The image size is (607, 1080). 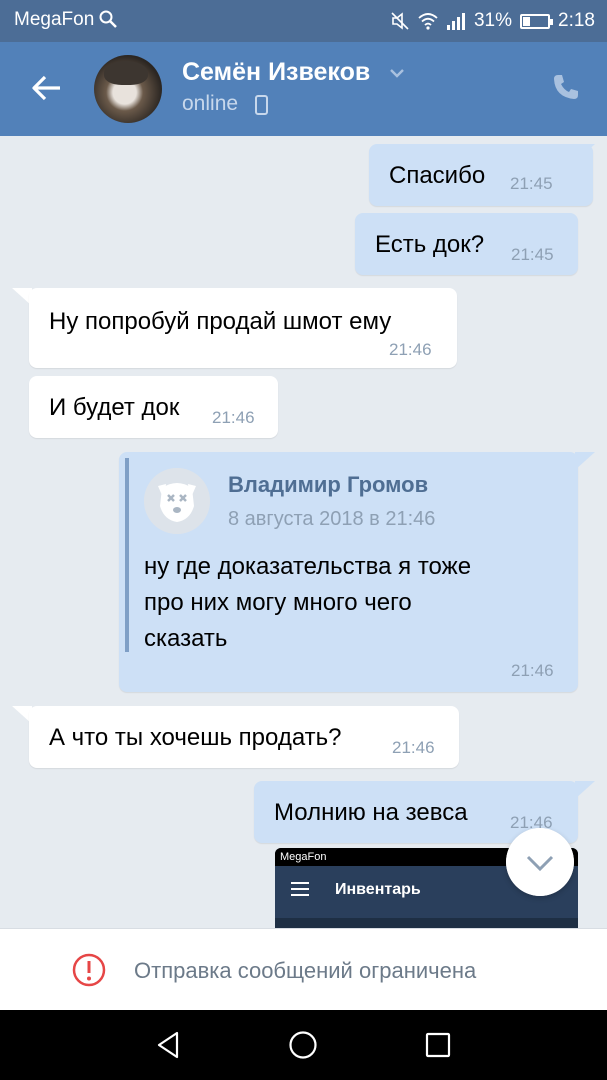 What do you see at coordinates (276, 72) in the screenshot?
I see `contact-name: Семён Извеков` at bounding box center [276, 72].